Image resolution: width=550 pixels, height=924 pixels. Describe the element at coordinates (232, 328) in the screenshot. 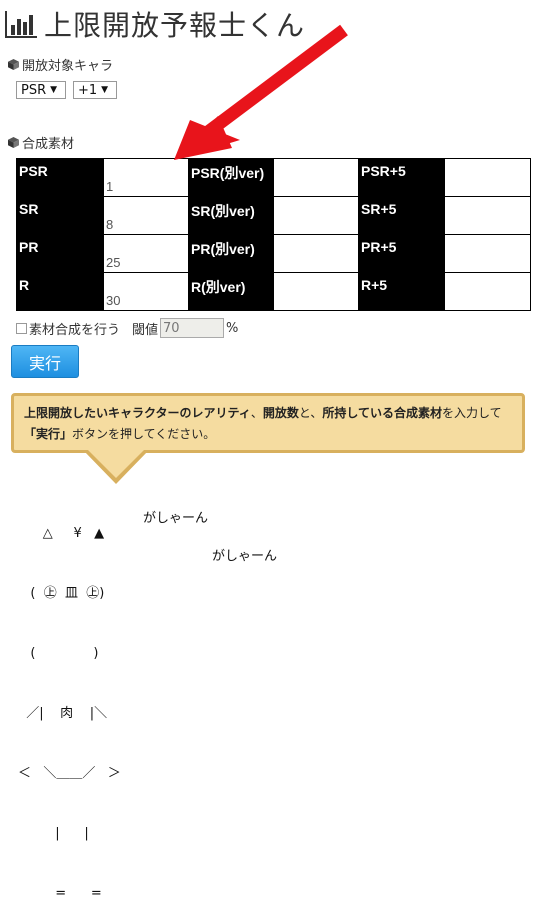

I see `threshold-unit: %` at that location.